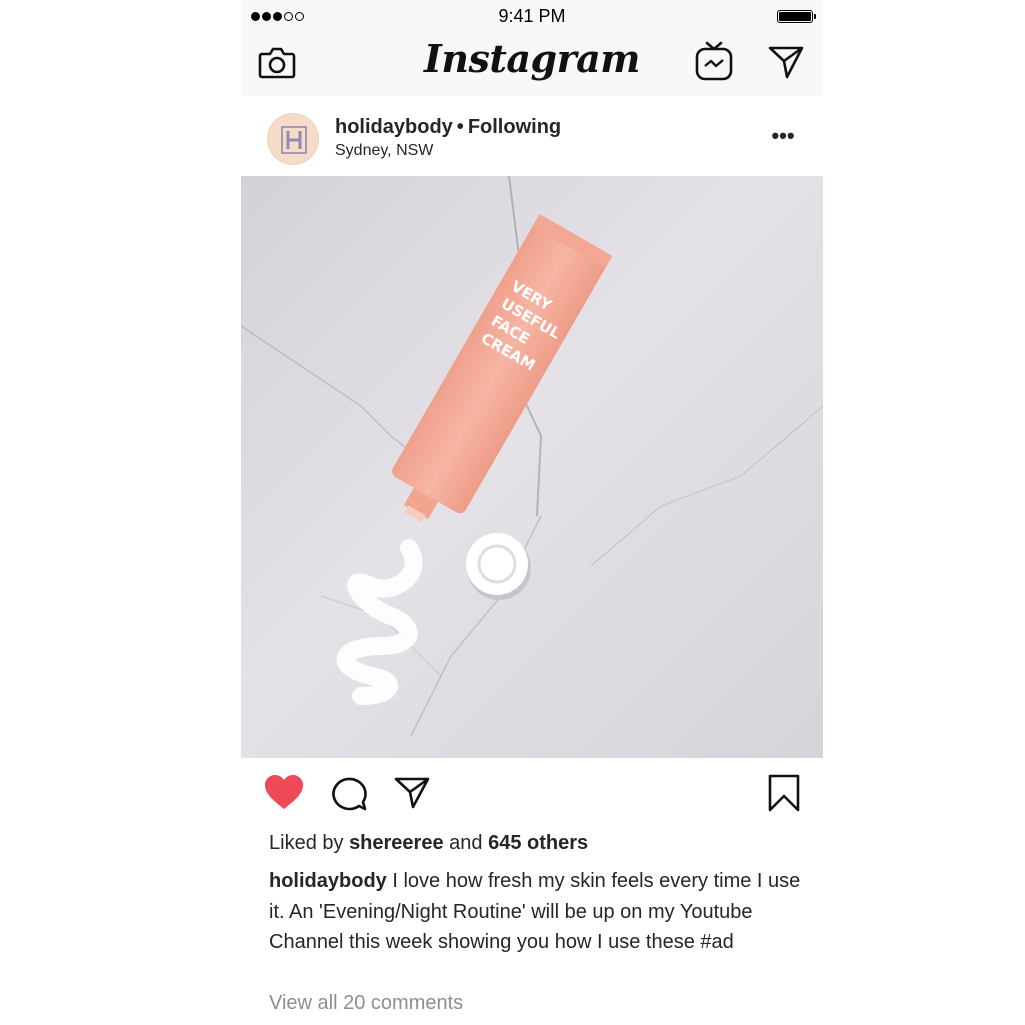  I want to click on direct-message-icon, so click(786, 62).